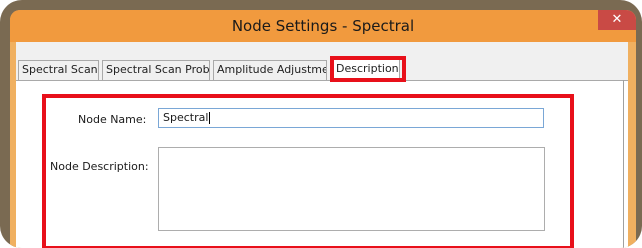  I want to click on panel-edge, so click(623, 164).